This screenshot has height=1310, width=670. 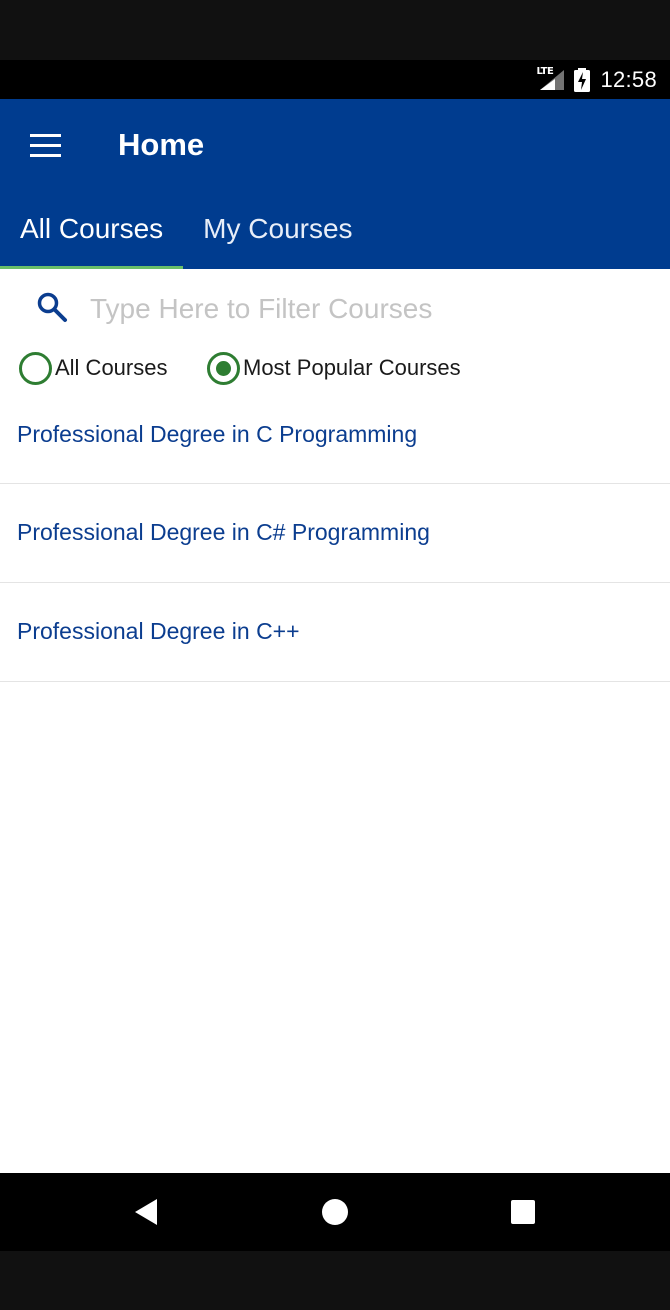 What do you see at coordinates (92, 228) in the screenshot?
I see `tab-label: All Courses` at bounding box center [92, 228].